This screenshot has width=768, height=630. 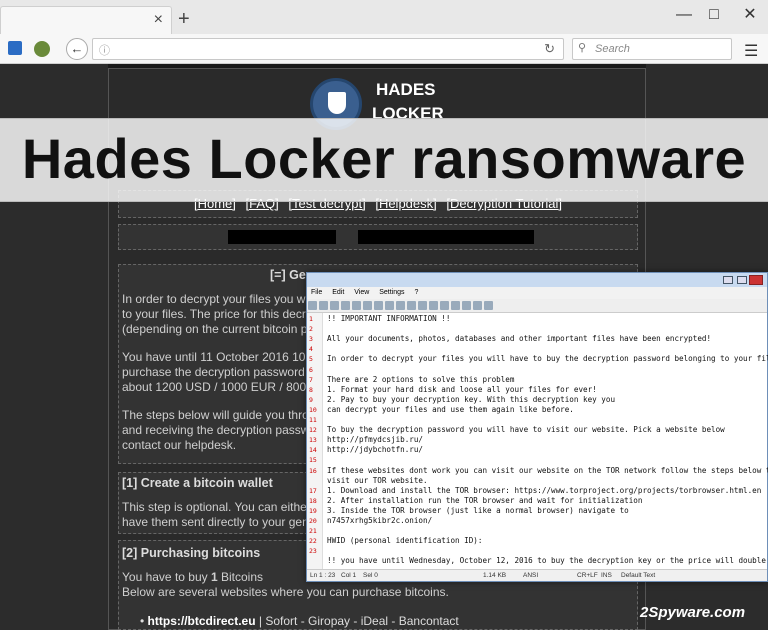 What do you see at coordinates (311, 369) in the screenshot?
I see `line-number: 6` at bounding box center [311, 369].